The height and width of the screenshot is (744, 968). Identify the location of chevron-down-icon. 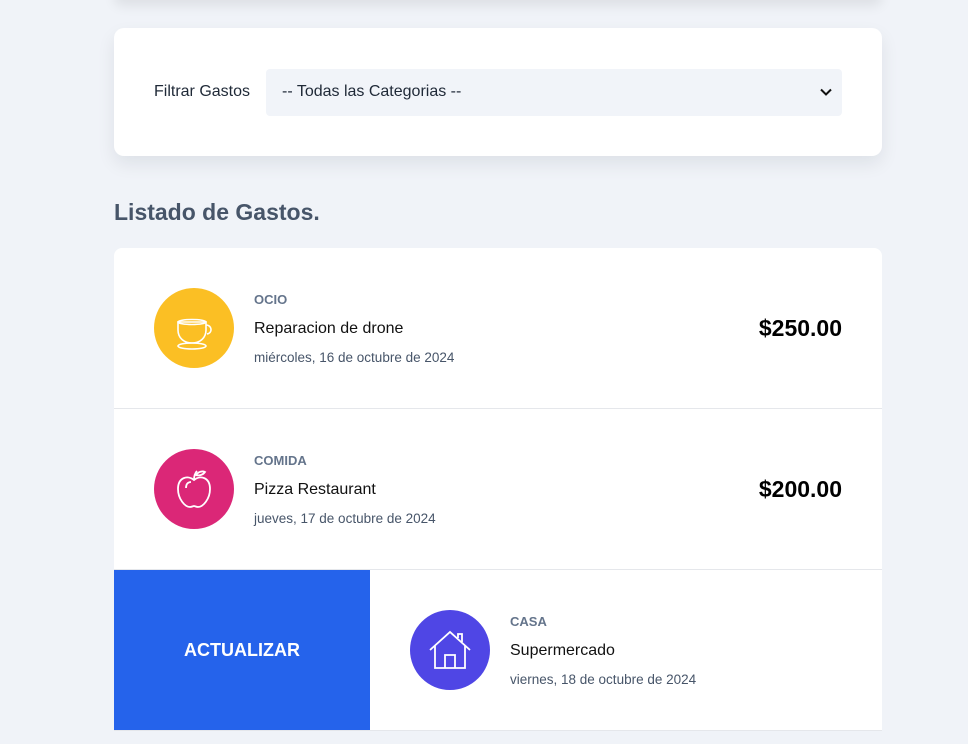
(826, 92).